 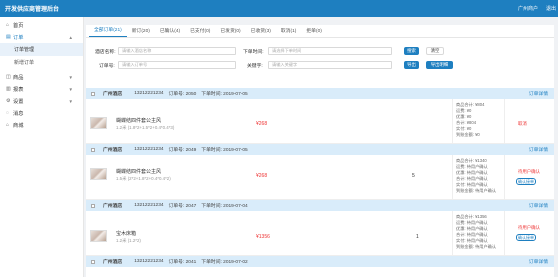 What do you see at coordinates (41, 62) in the screenshot?
I see `sidebar-subitem-new-order: 新增订单` at bounding box center [41, 62].